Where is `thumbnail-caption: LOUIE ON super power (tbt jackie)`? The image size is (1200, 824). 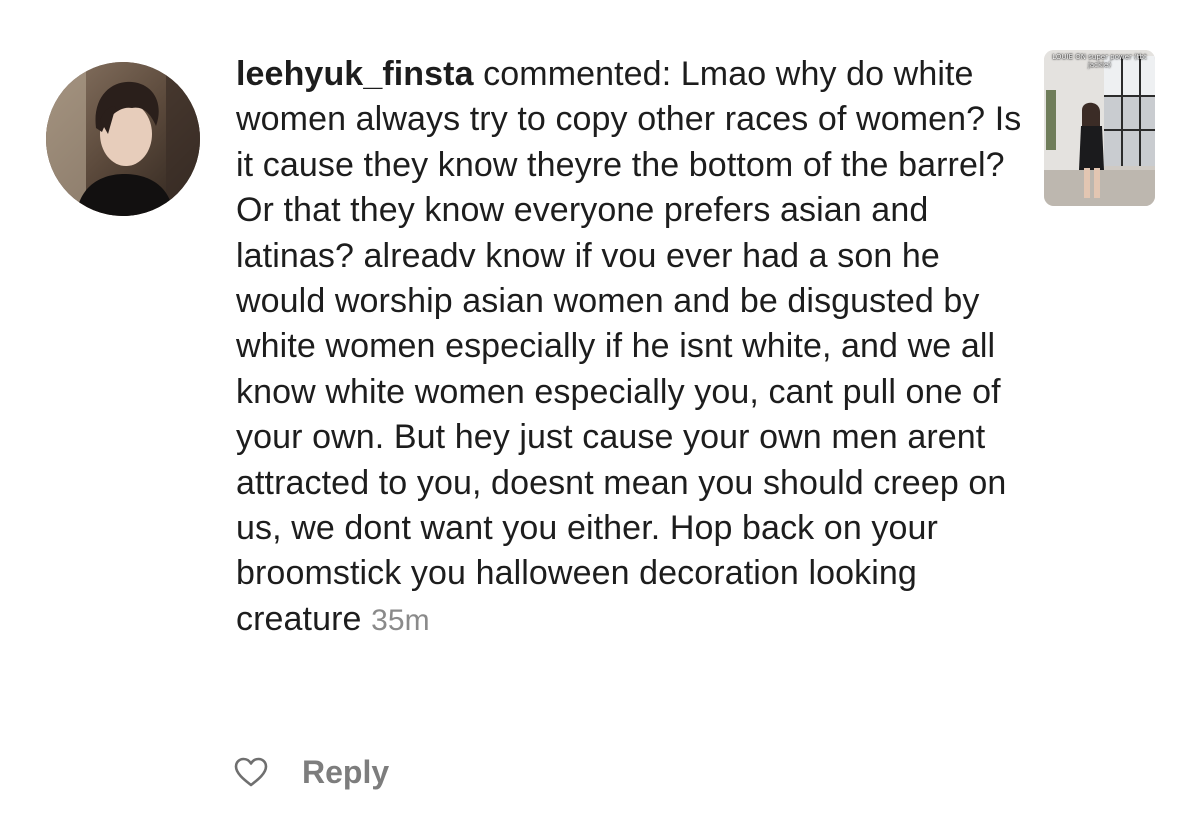 thumbnail-caption: LOUIE ON super power (tbt jackie) is located at coordinates (1099, 61).